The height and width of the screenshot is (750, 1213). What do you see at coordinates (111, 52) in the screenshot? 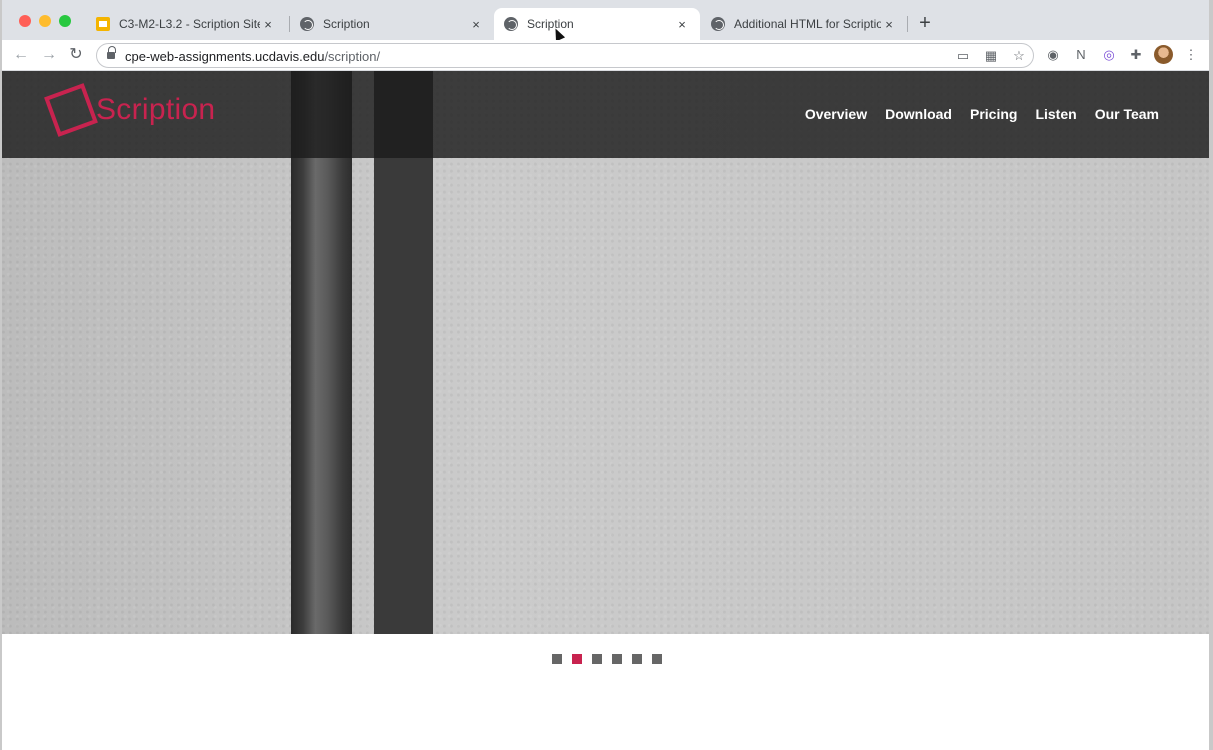
I see `lock-icon` at bounding box center [111, 52].